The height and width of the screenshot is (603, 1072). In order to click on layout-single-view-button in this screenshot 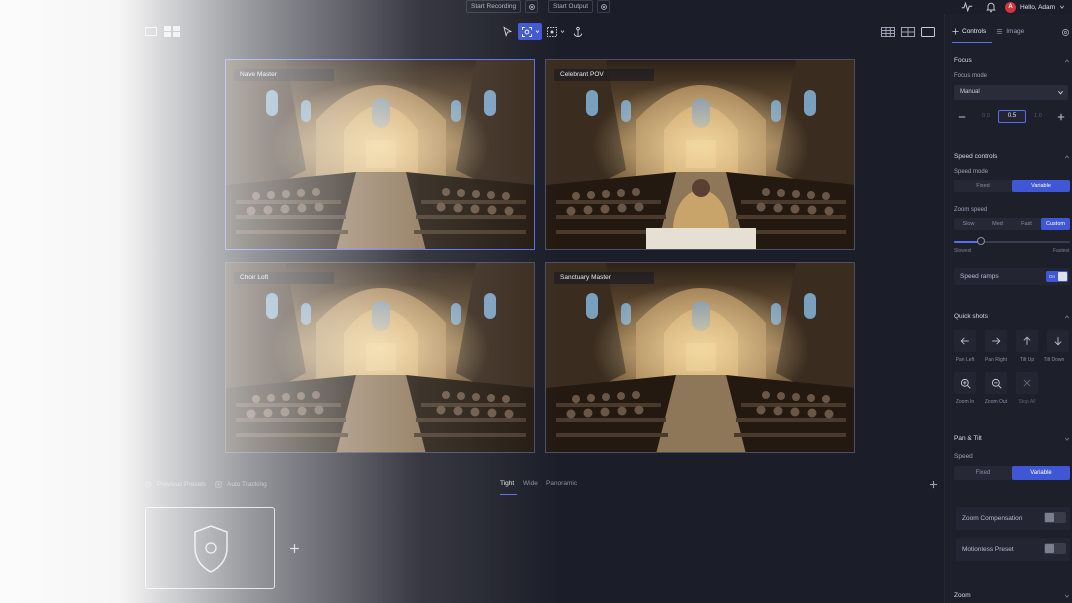, I will do `click(928, 31)`.